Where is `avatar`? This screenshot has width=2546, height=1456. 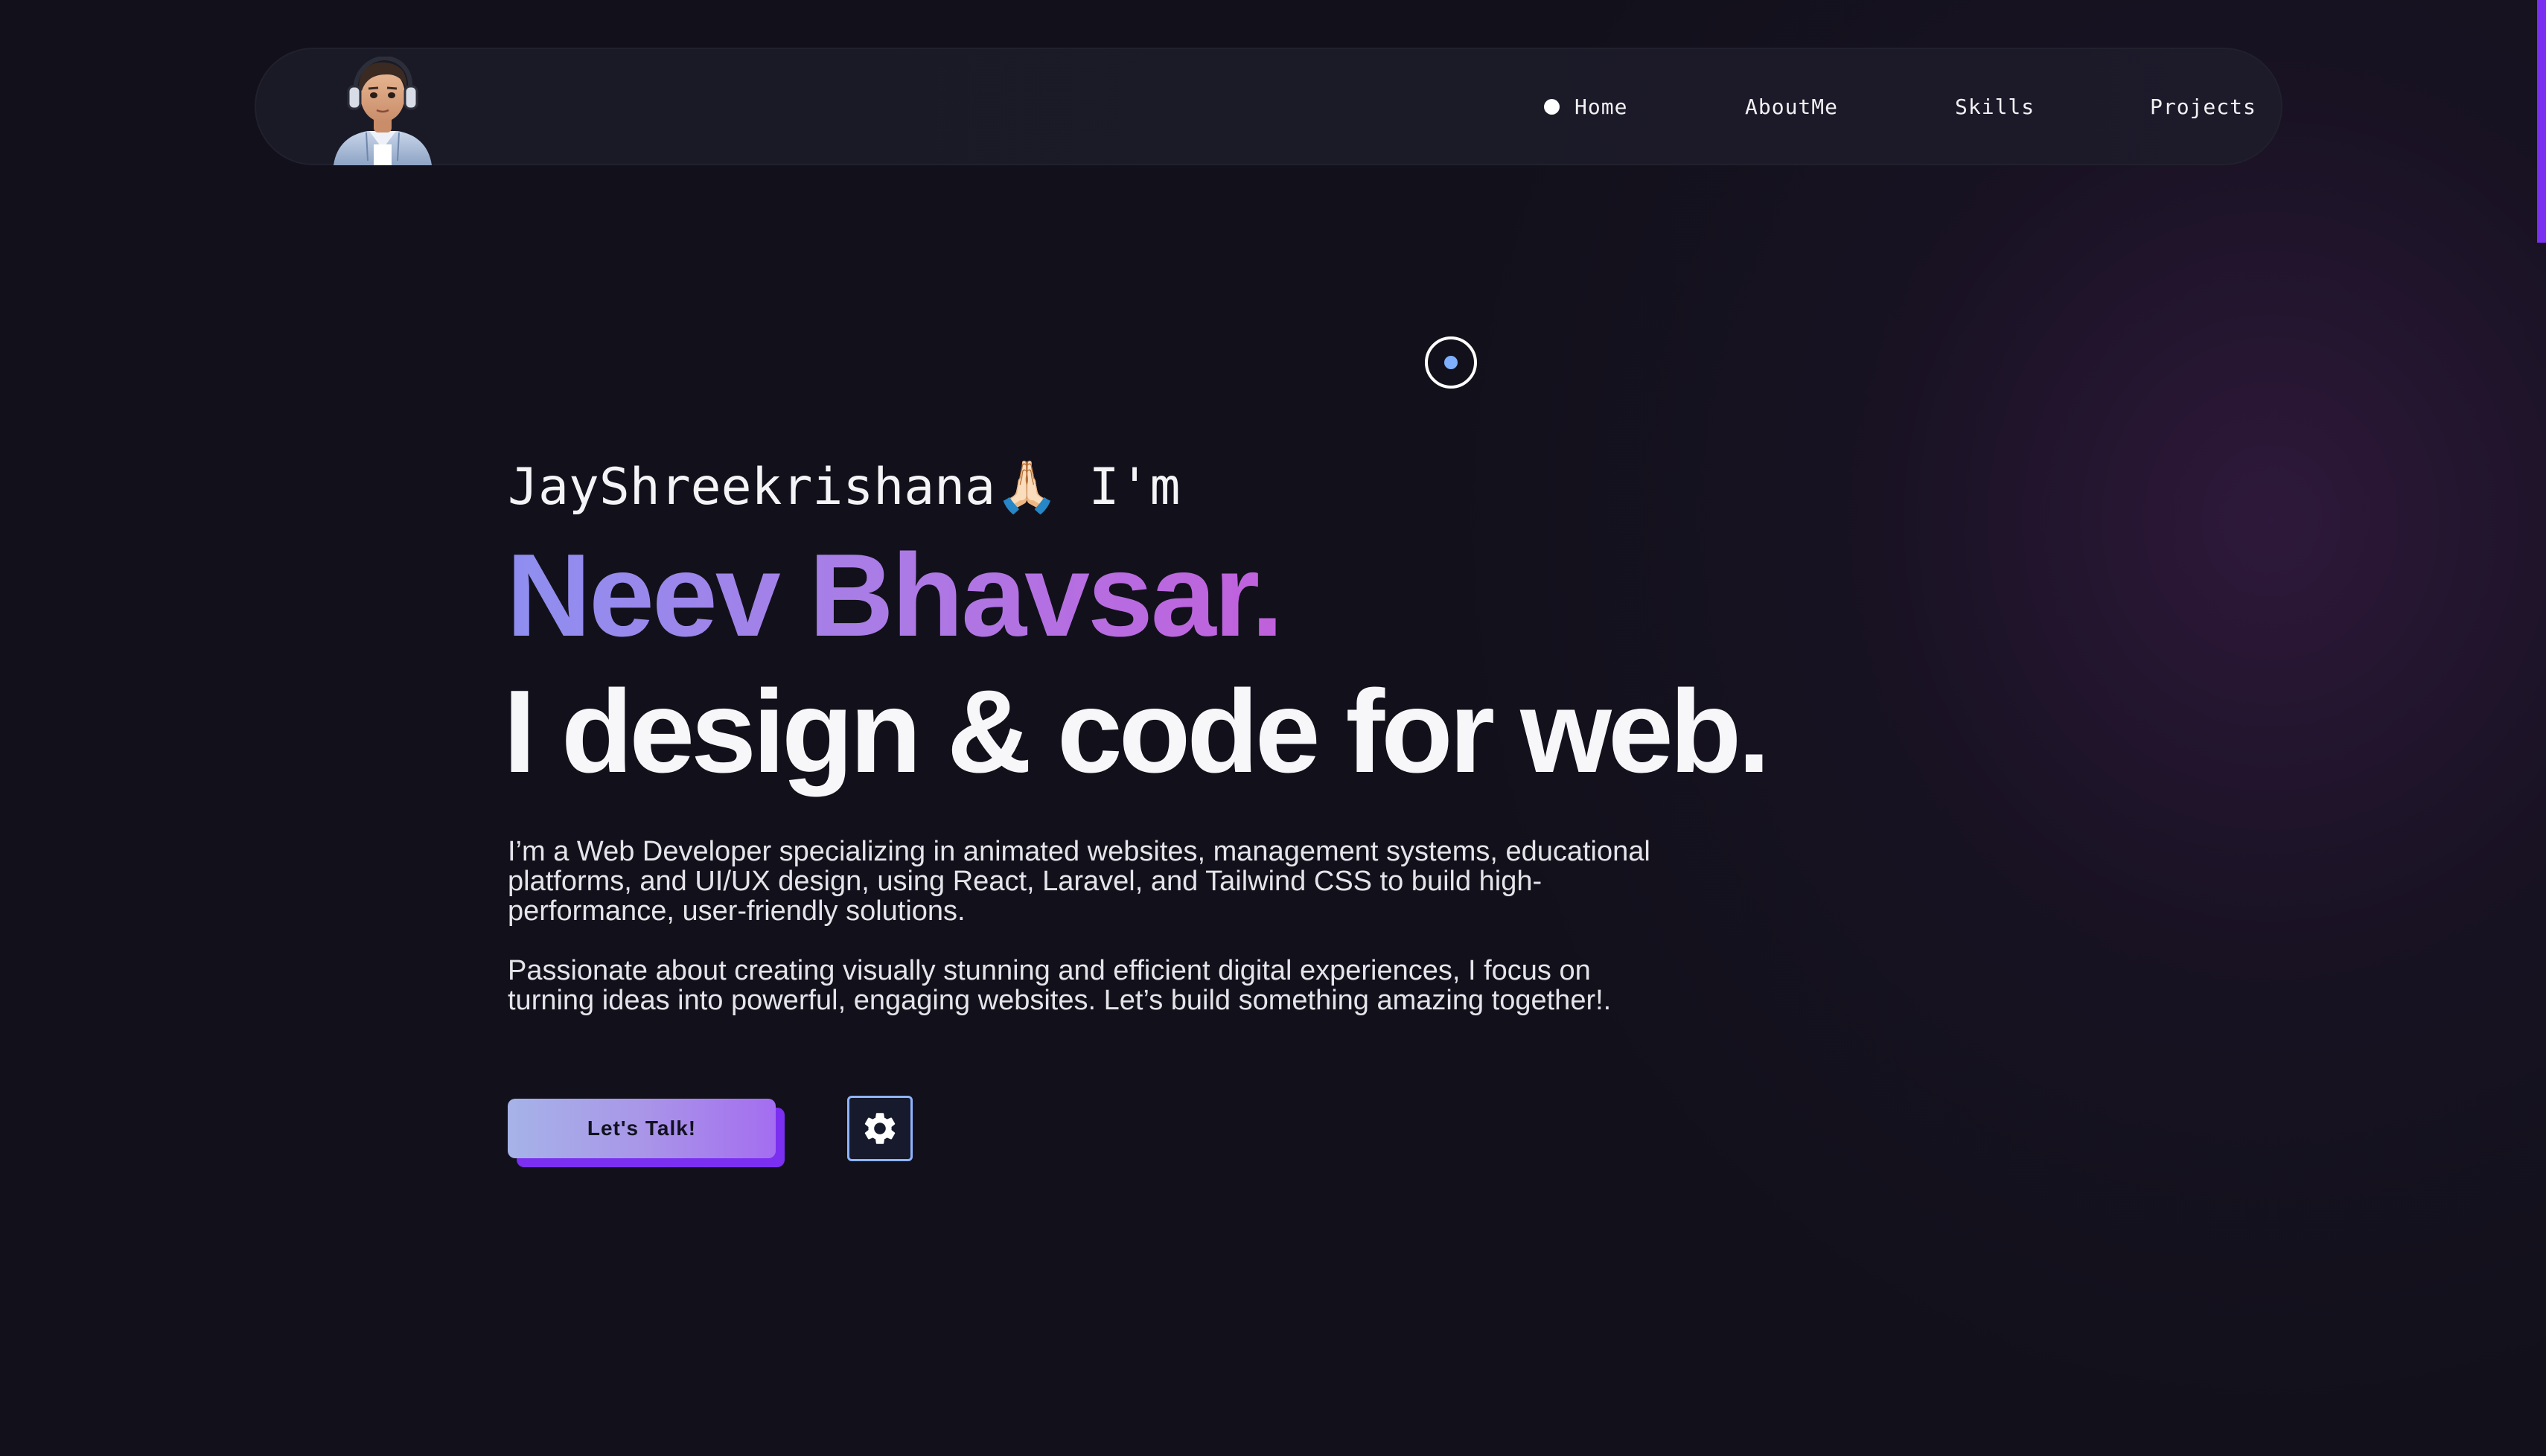 avatar is located at coordinates (383, 110).